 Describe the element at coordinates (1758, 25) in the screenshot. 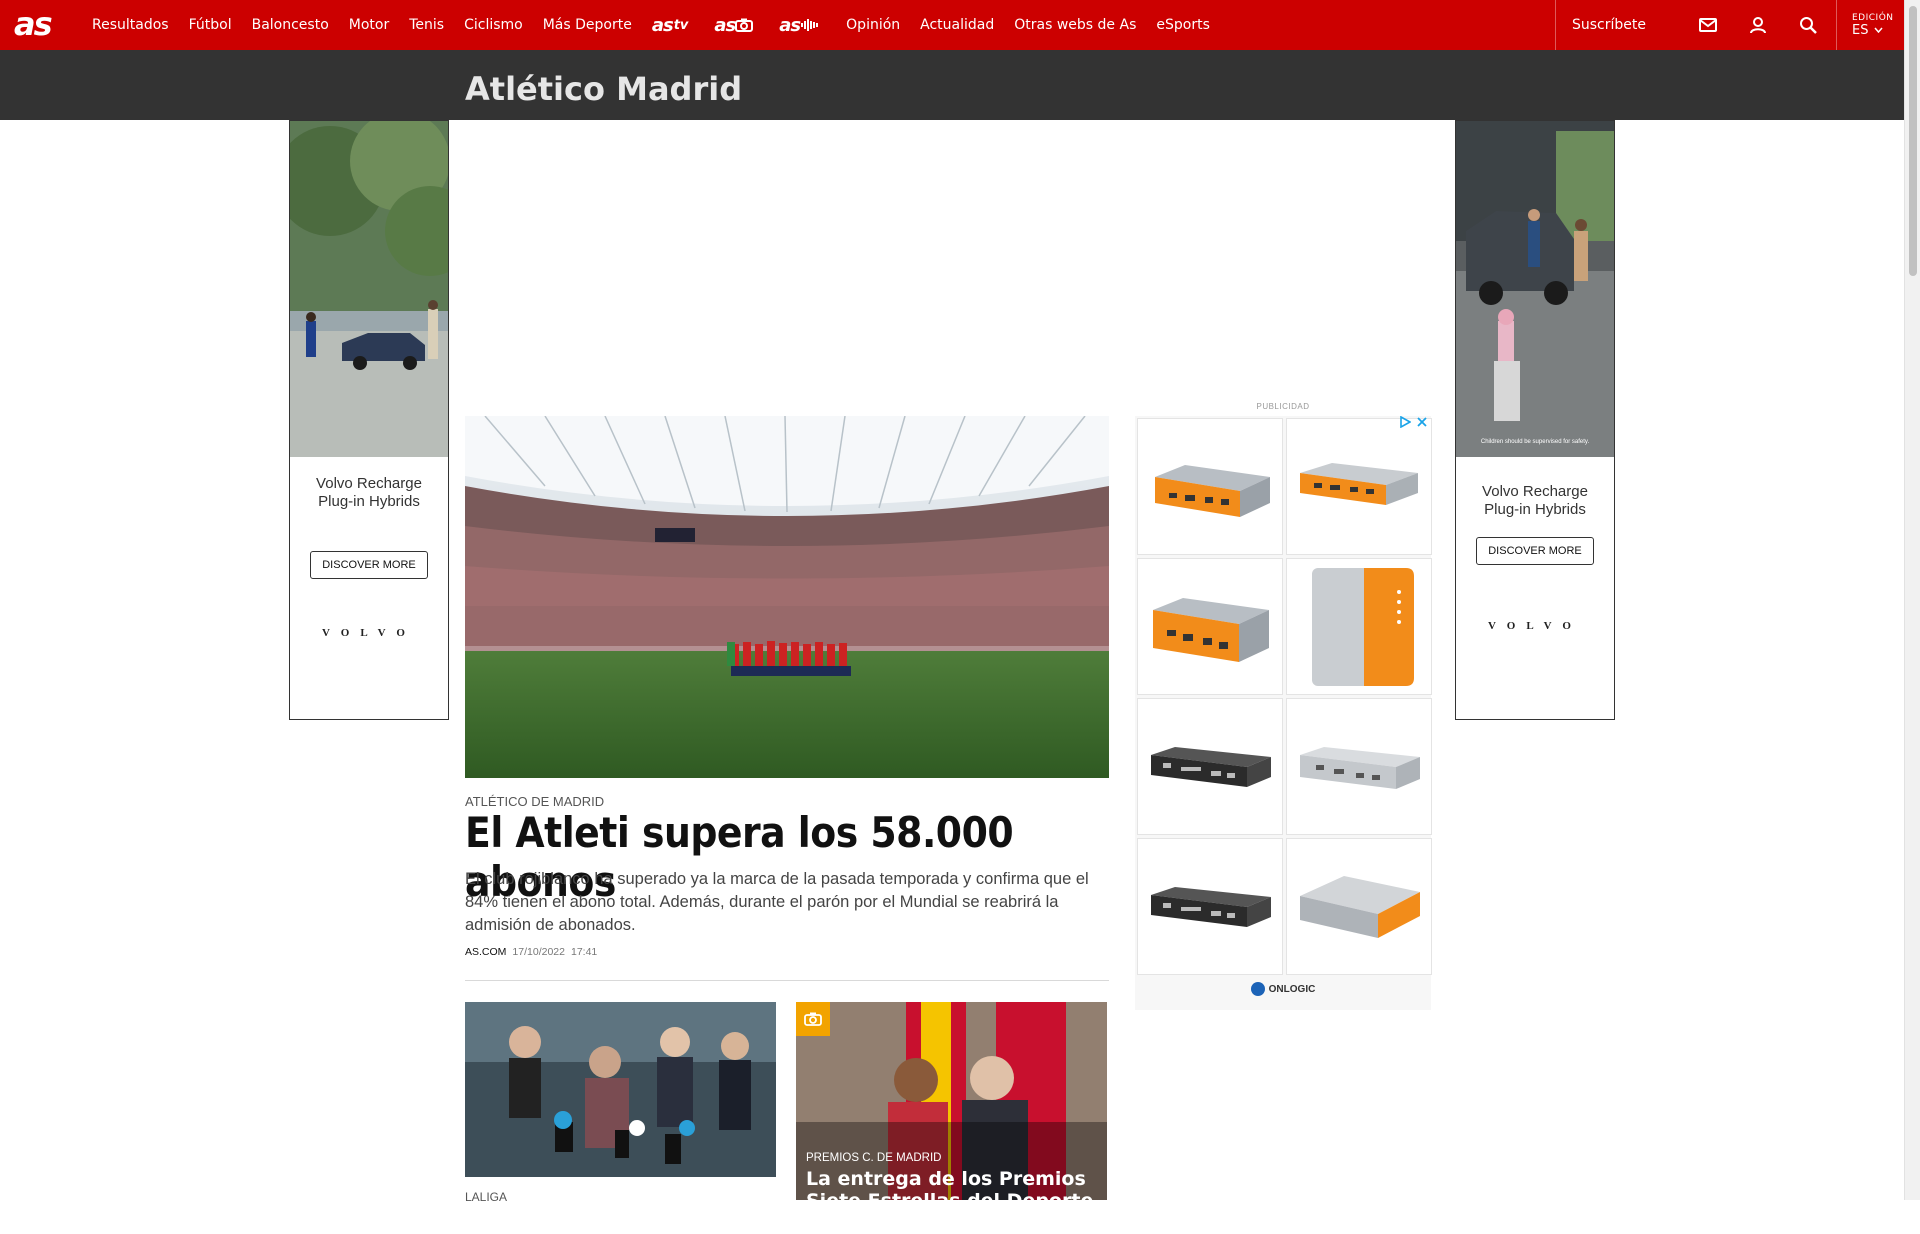

I see `user-icon` at that location.